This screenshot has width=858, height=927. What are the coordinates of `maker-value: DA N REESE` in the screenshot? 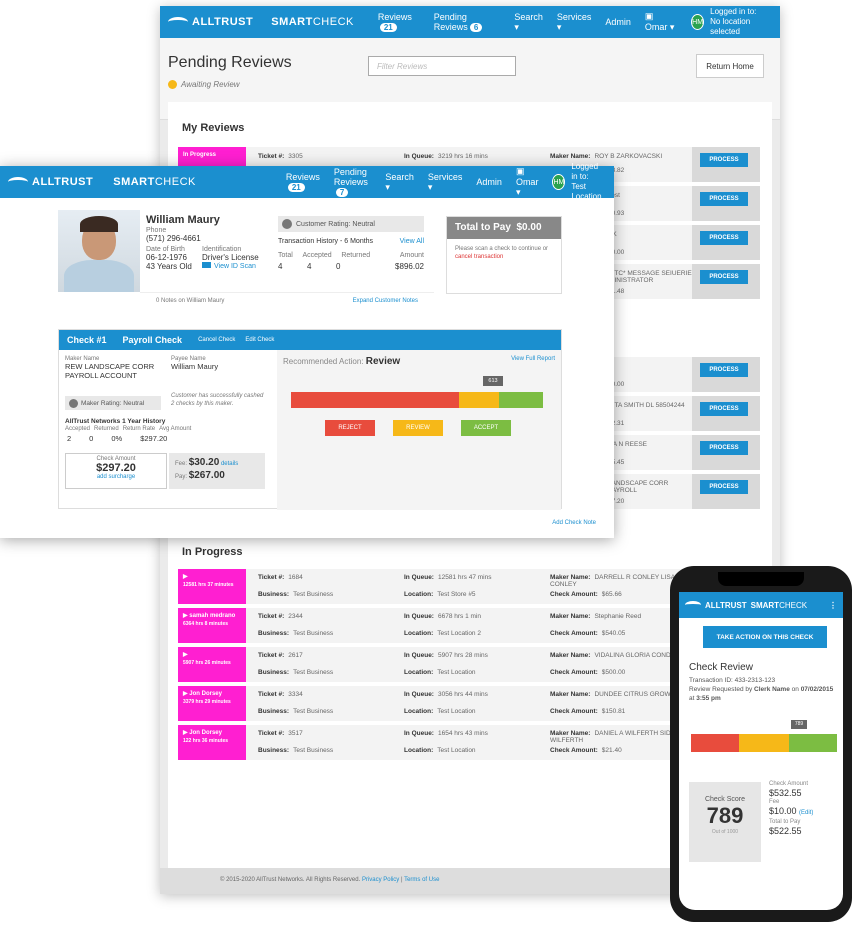 It's located at (628, 444).